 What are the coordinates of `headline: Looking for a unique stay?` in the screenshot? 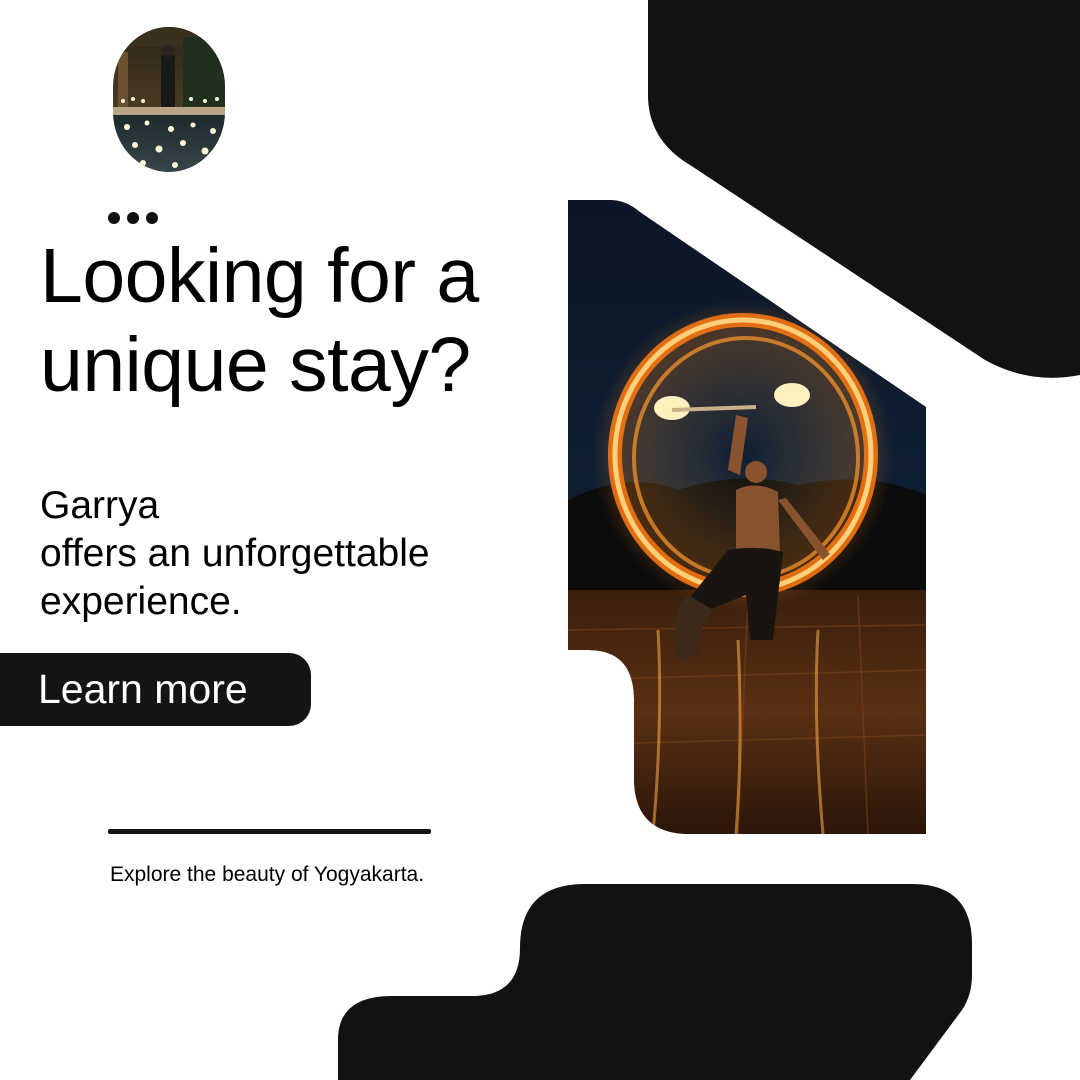 It's located at (300, 321).